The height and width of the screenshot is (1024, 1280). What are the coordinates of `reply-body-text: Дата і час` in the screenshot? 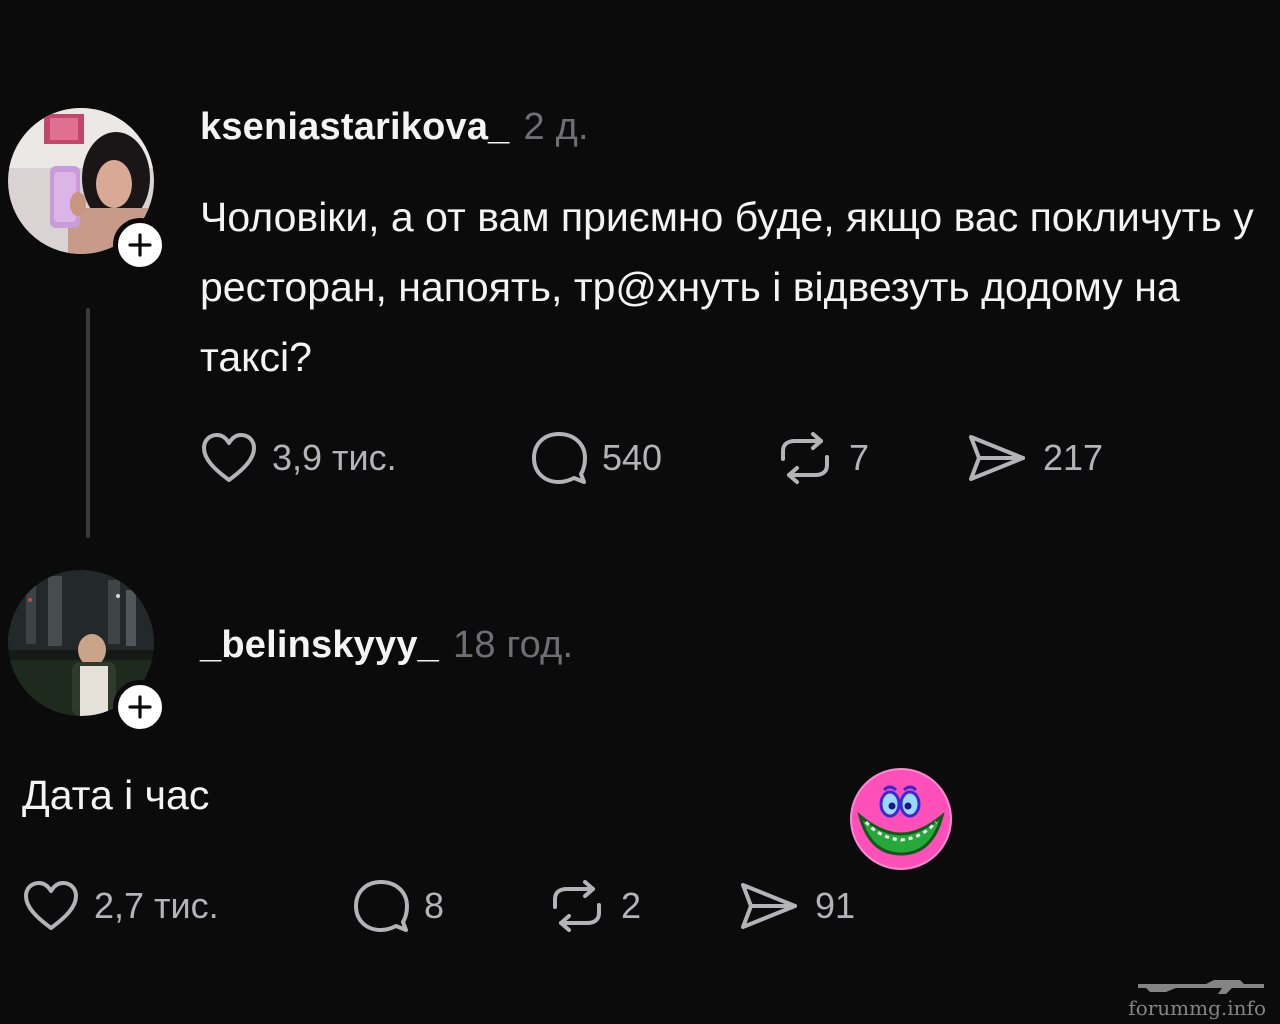 It's located at (116, 795).